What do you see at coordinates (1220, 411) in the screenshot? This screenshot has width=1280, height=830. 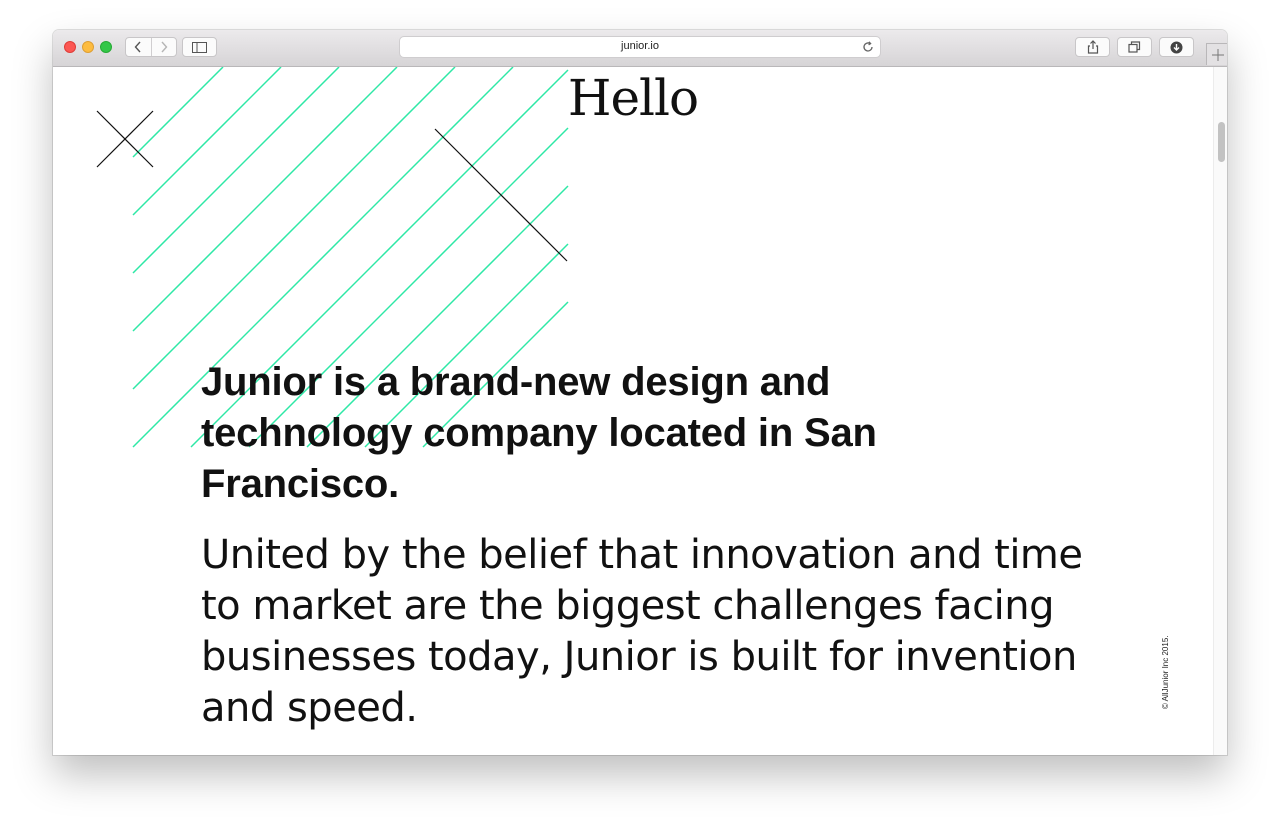 I see `vertical-scrollbar` at bounding box center [1220, 411].